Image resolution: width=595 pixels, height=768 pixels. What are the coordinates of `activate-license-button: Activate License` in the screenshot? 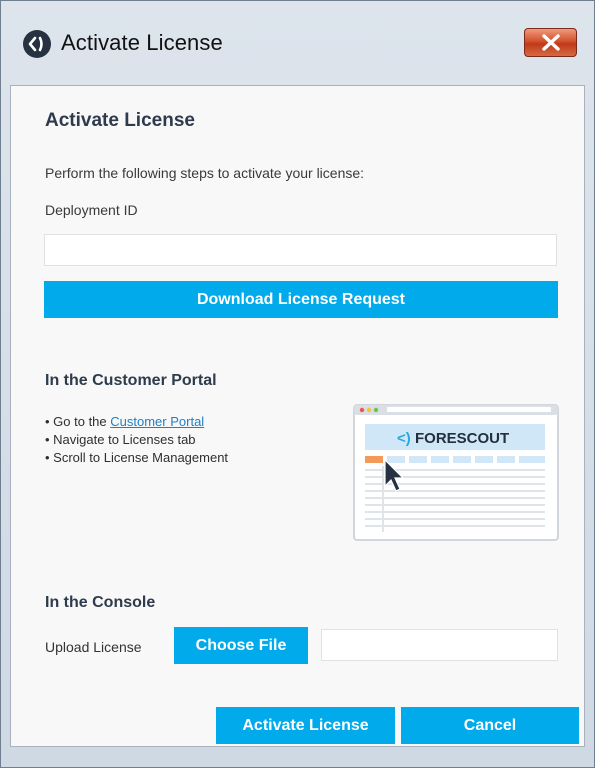 It's located at (305, 725).